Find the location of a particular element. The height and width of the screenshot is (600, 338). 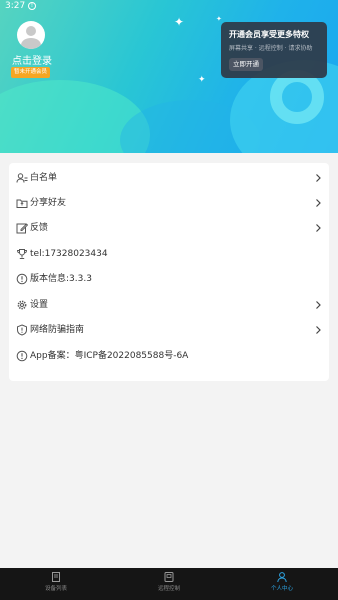

menu-item-label: App备案：粤ICP备2022085588号-6A is located at coordinates (109, 356).